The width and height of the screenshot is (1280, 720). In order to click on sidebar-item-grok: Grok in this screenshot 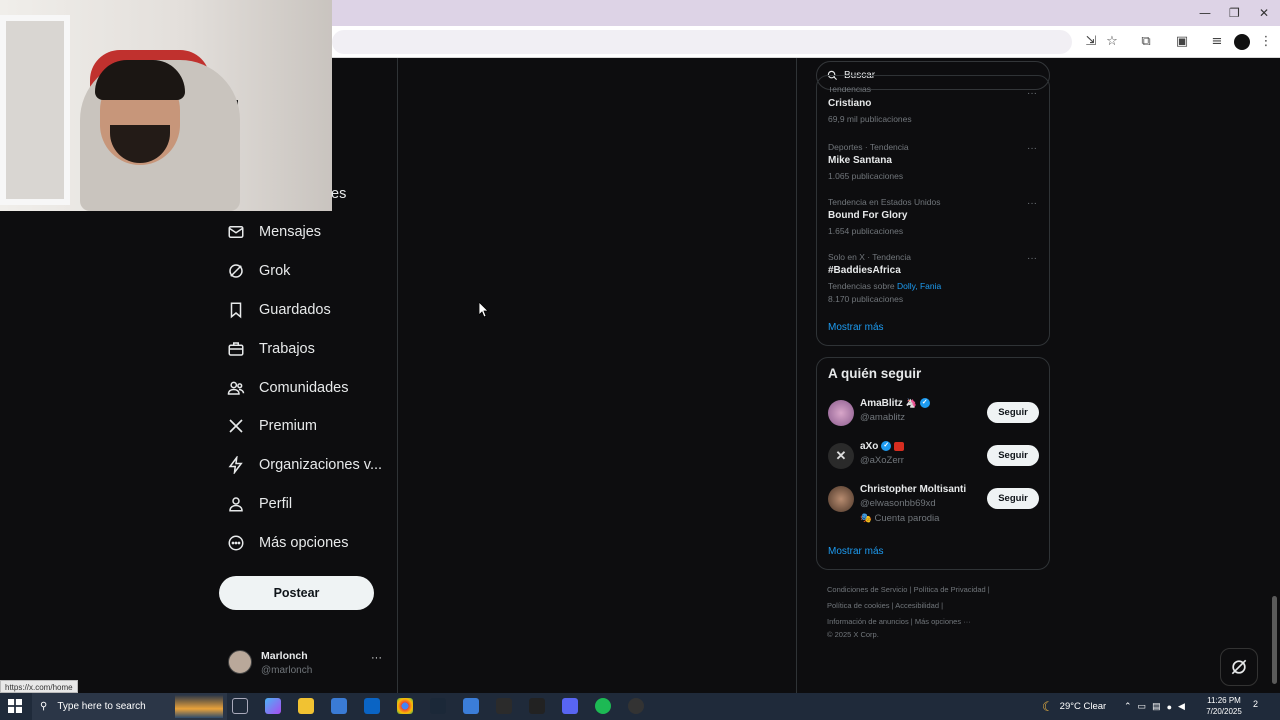, I will do `click(258, 271)`.